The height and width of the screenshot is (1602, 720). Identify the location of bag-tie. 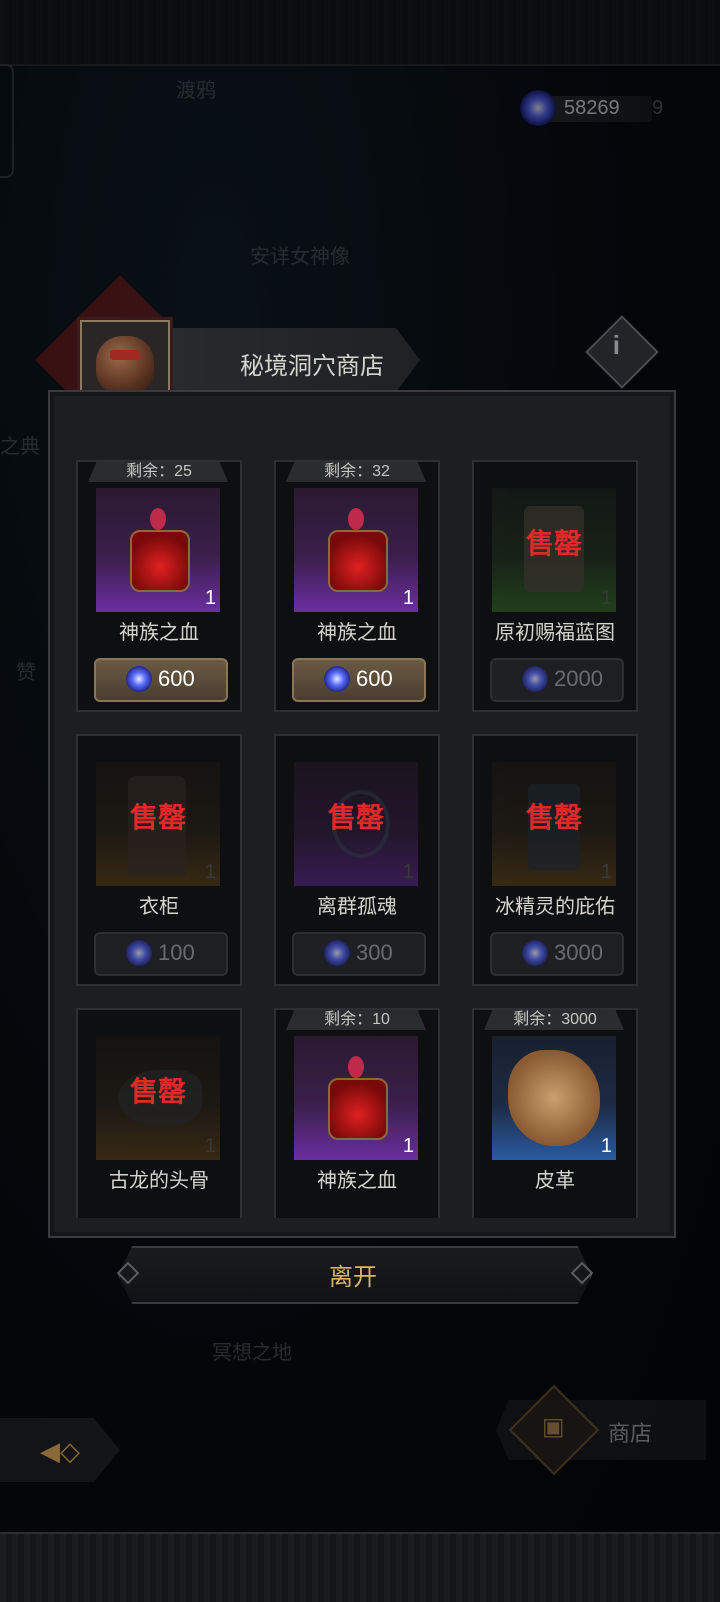
(125, 355).